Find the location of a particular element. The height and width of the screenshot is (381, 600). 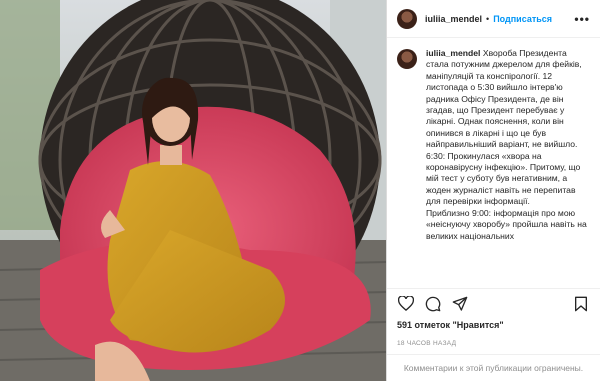

comment-icon is located at coordinates (433, 304).